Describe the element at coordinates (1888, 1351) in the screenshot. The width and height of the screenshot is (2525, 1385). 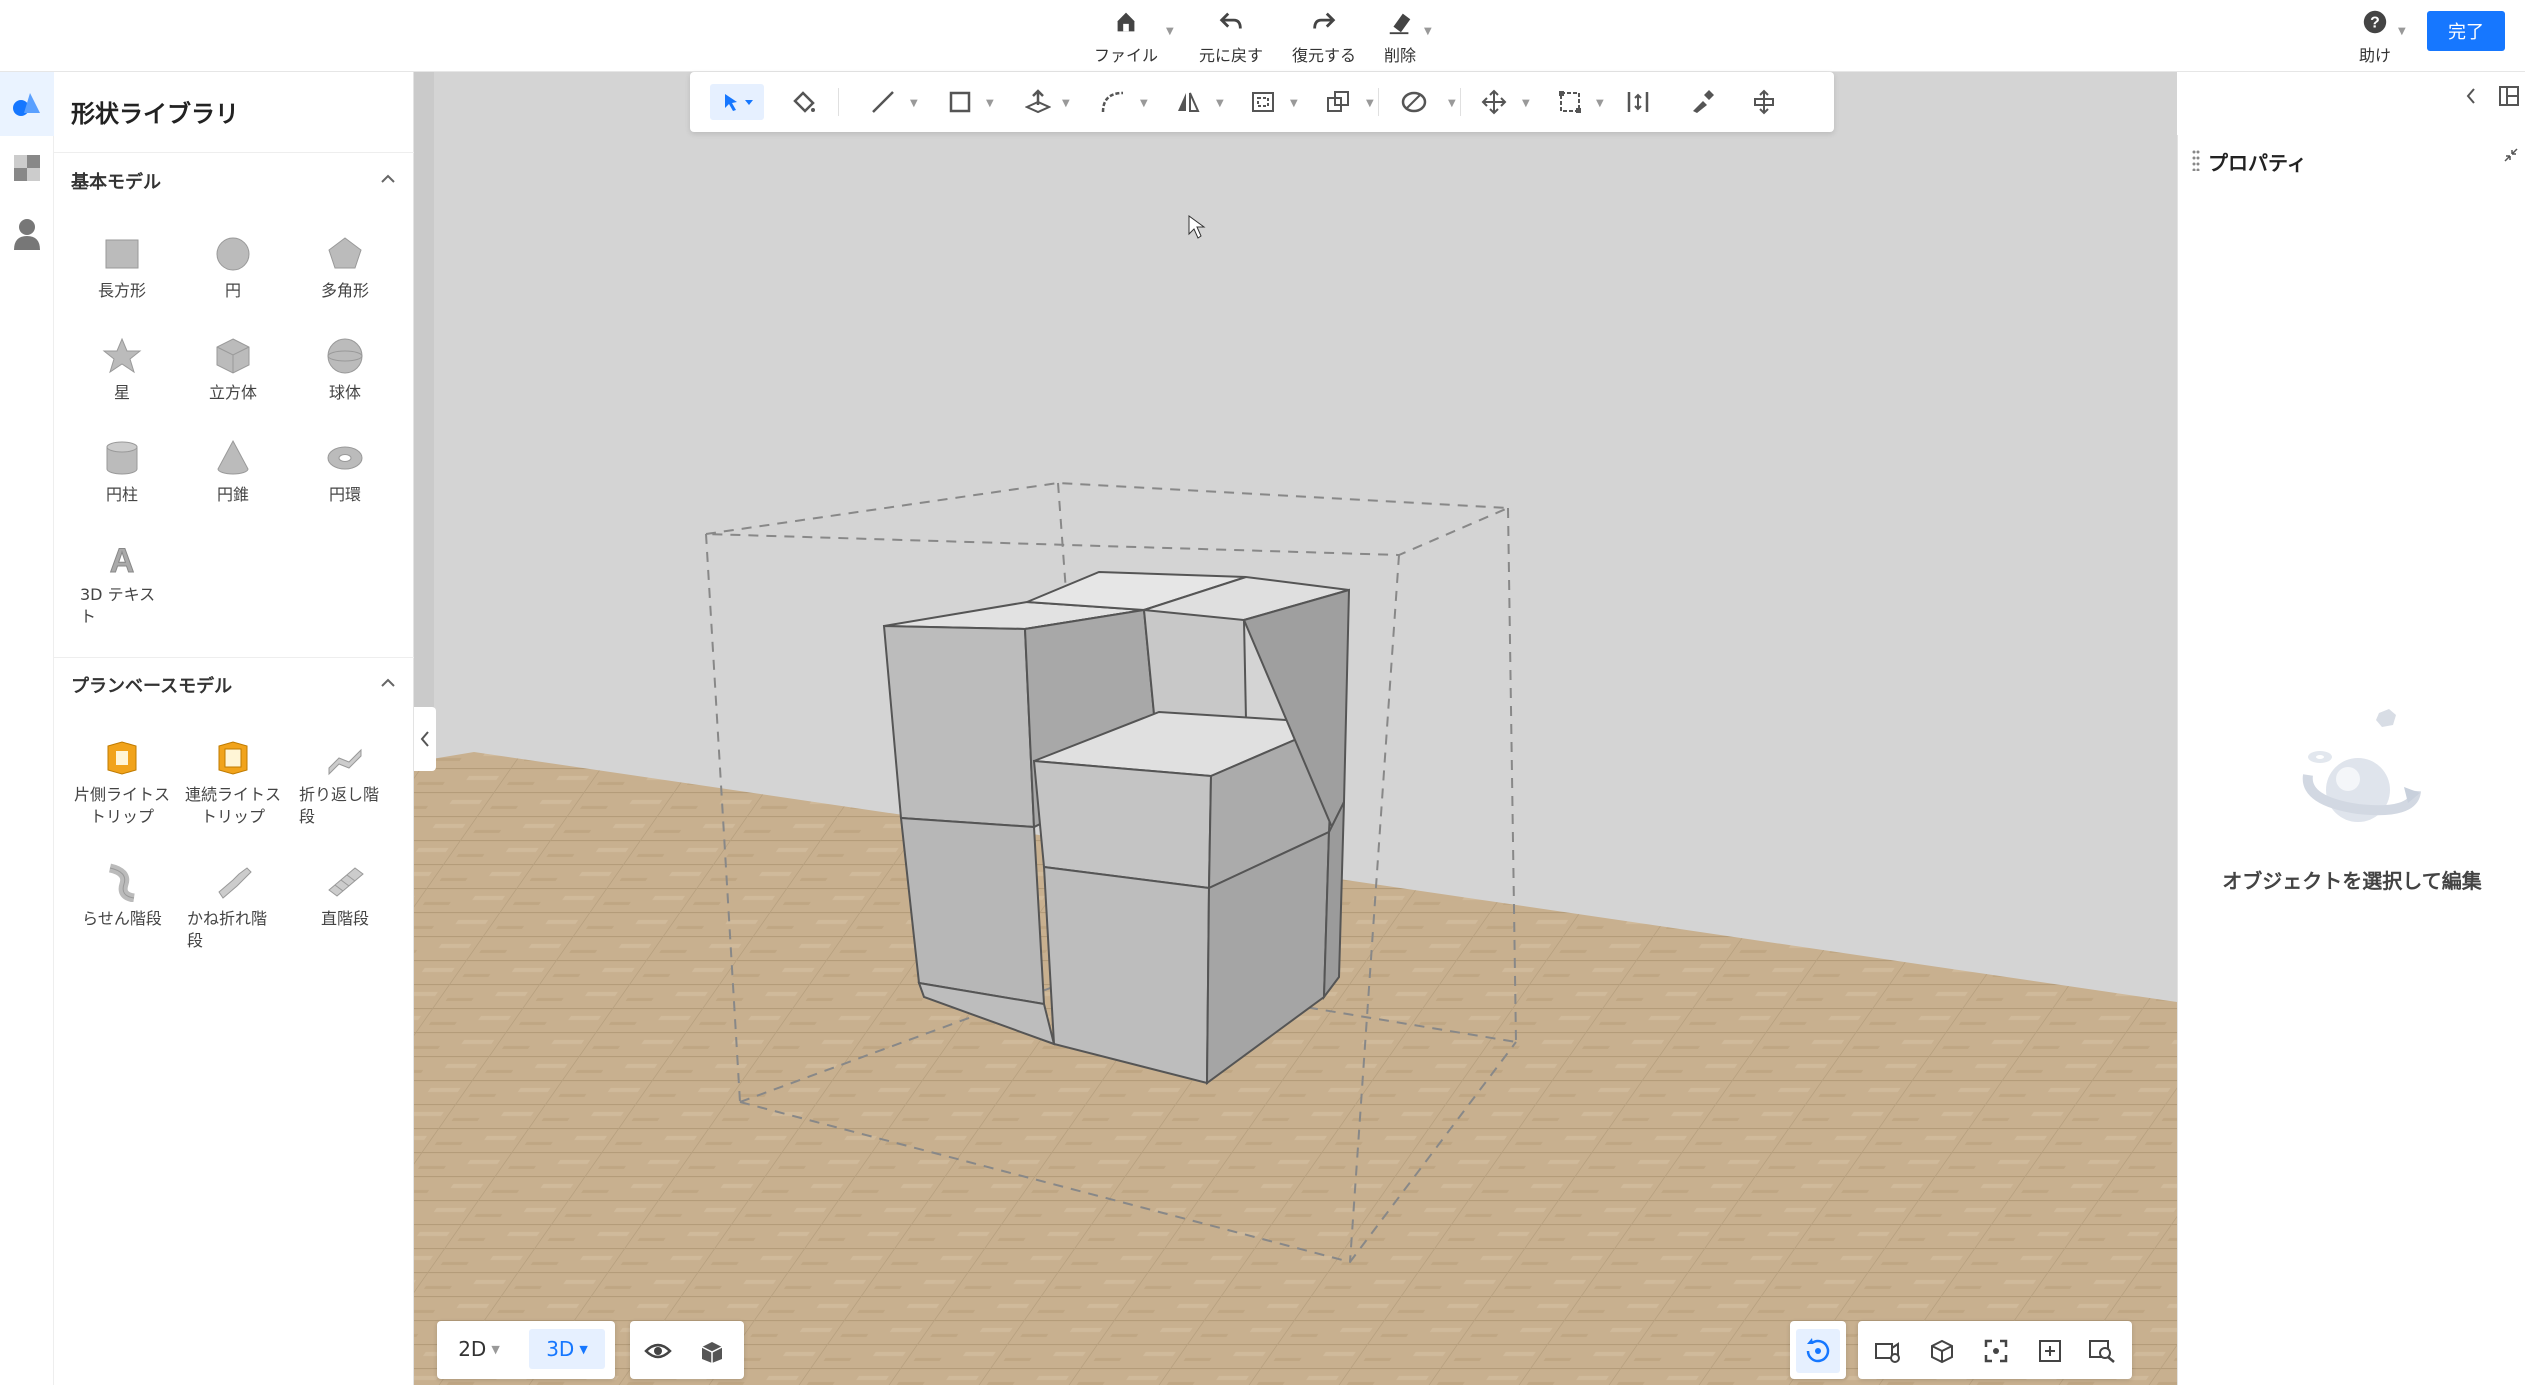
I see `camera-settings-button` at that location.